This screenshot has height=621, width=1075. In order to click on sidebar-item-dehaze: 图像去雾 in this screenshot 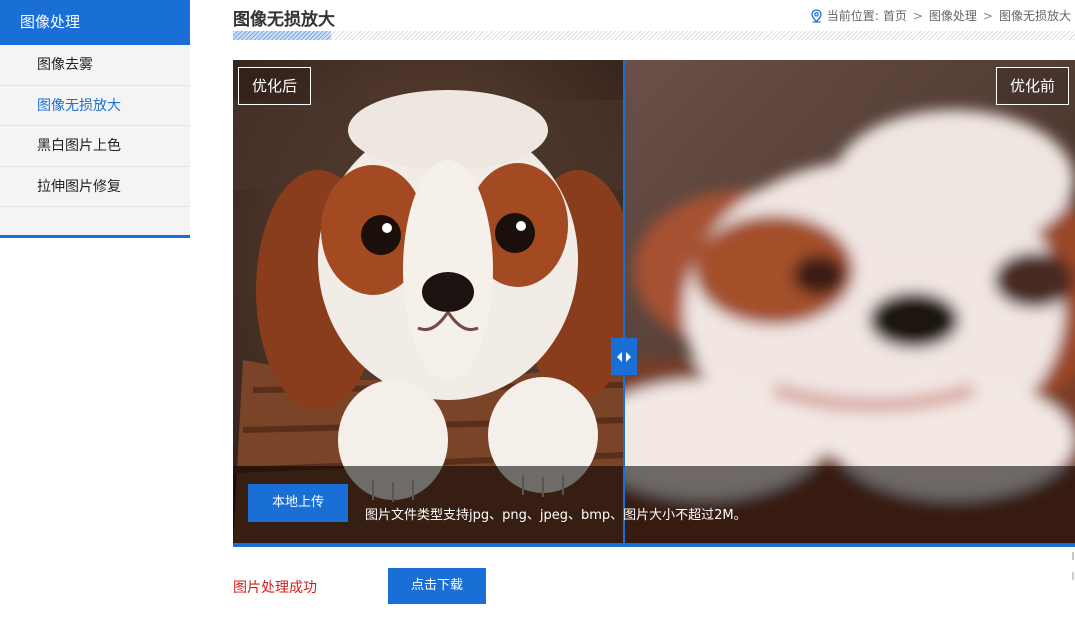, I will do `click(95, 65)`.